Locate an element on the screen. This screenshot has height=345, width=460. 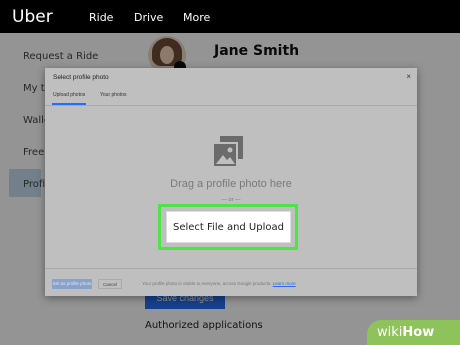
tab-your-photos: Your photos is located at coordinates (113, 95).